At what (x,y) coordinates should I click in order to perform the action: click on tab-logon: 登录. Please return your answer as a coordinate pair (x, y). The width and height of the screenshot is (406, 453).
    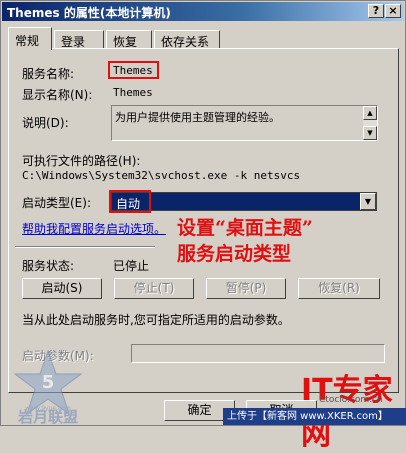
    Looking at the image, I should click on (79, 39).